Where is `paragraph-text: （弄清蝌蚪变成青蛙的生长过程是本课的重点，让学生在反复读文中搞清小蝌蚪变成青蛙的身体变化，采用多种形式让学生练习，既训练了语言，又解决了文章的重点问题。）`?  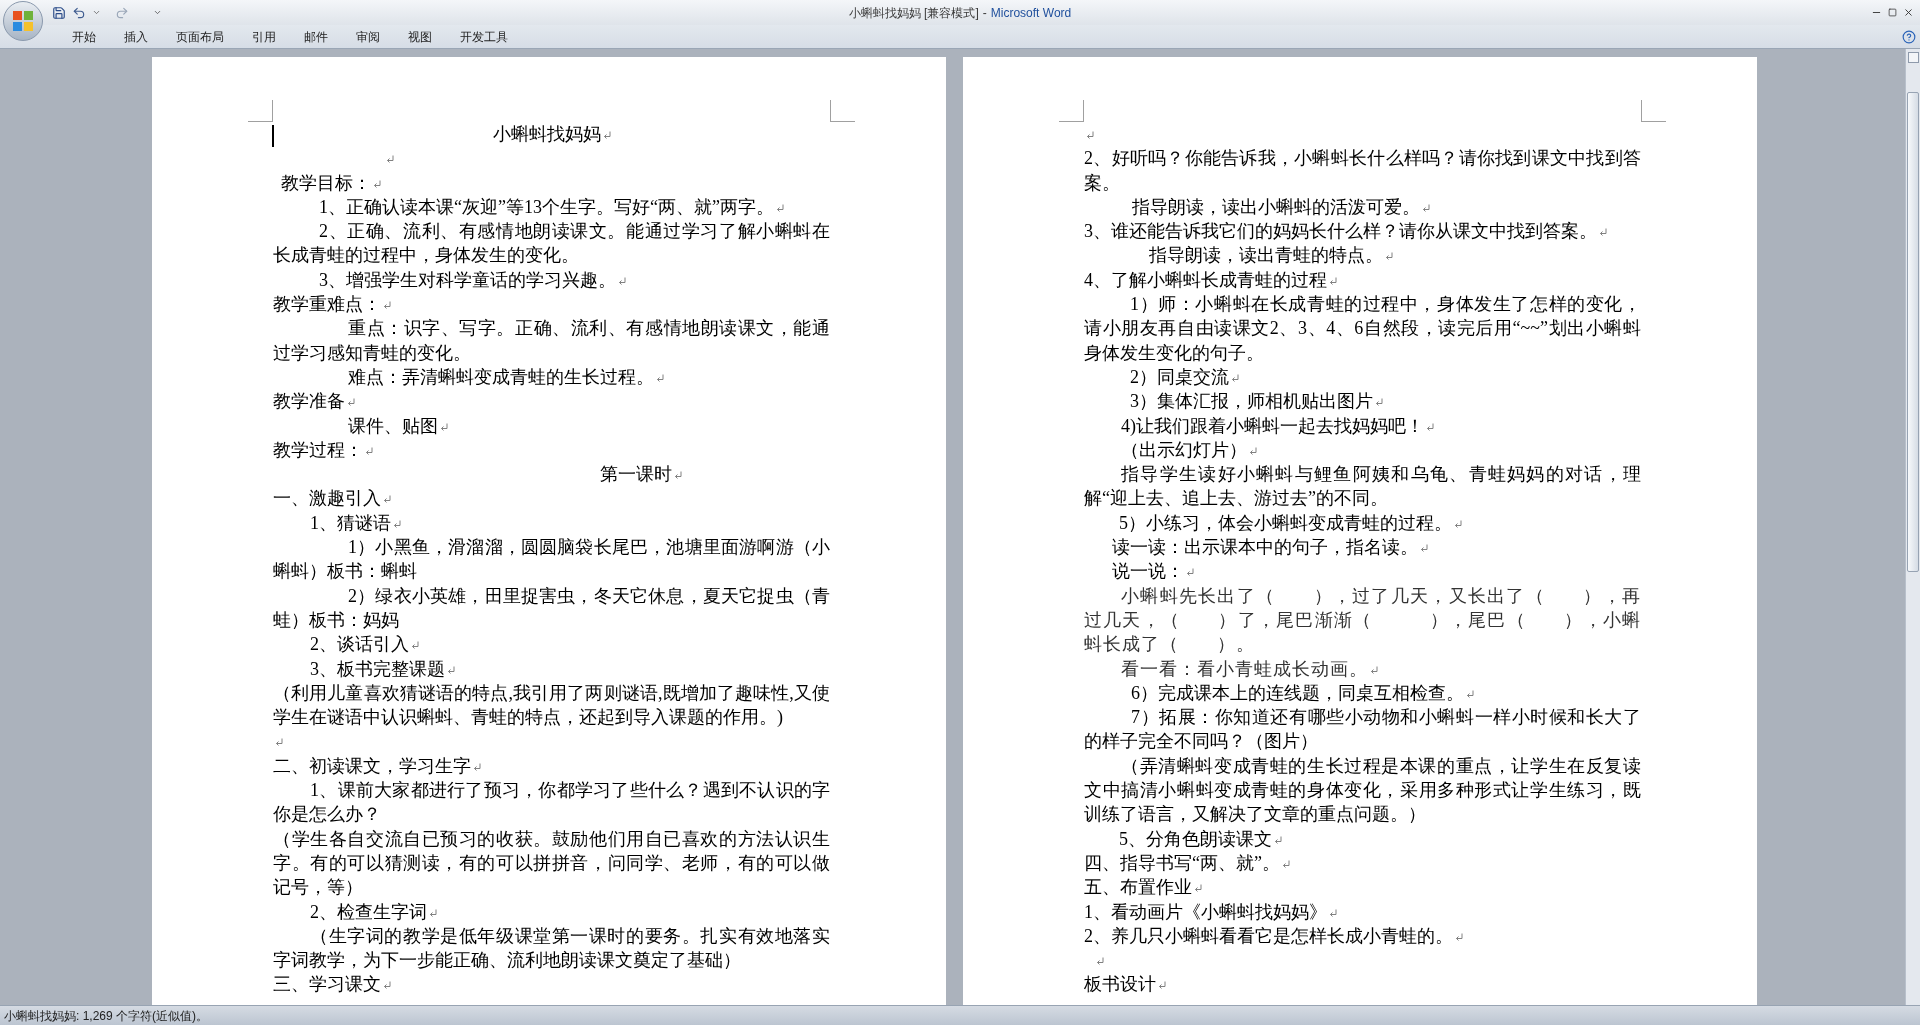
paragraph-text: （弄清蝌蚪变成青蛙的生长过程是本课的重点，让学生在反复读文中搞清小蝌蚪变成青蛙的身体变化，采用多种形式让学生练习，既训练了语言，又解决了文章的重点问题。） is located at coordinates (1362, 790).